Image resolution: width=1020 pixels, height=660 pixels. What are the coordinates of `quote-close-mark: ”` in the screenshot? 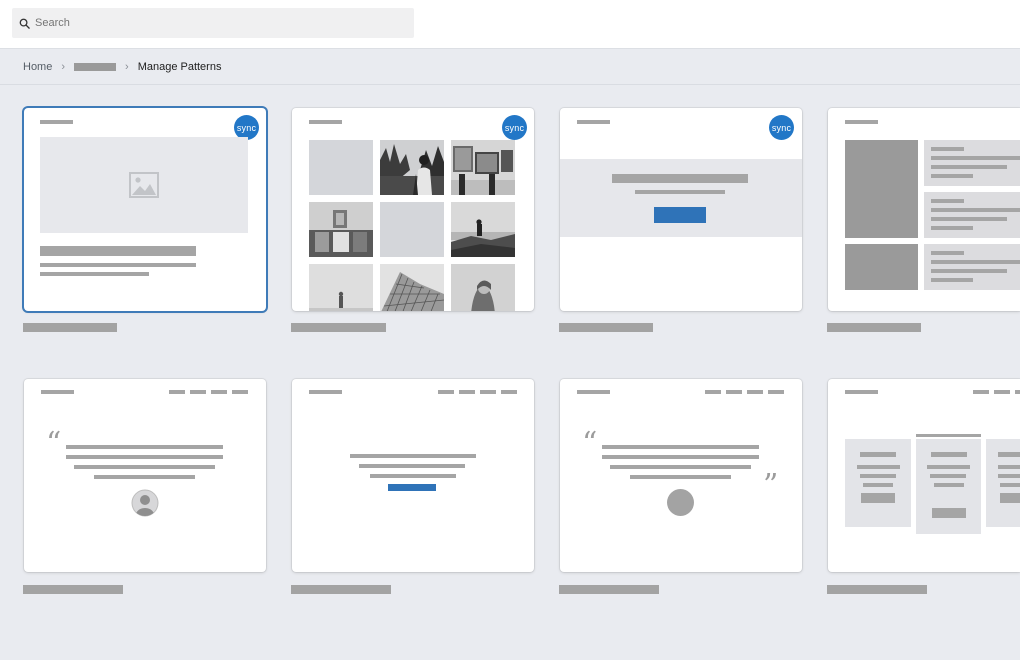 It's located at (771, 485).